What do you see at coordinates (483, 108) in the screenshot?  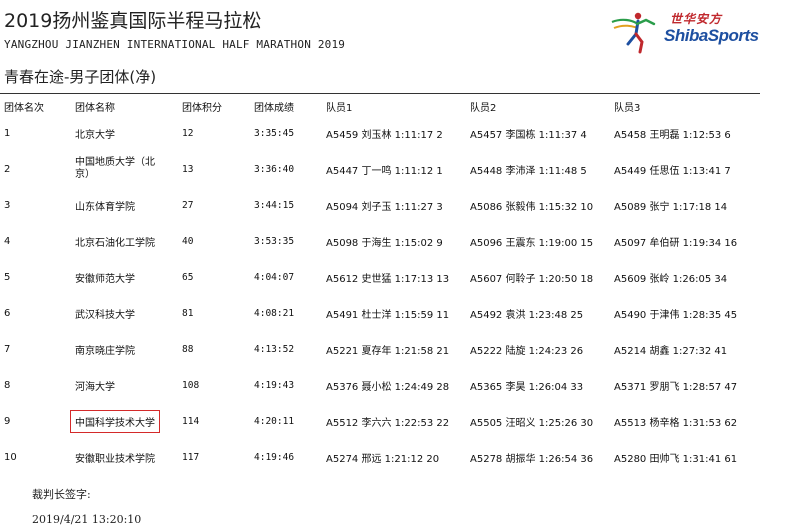 I see `column-header: 队员2` at bounding box center [483, 108].